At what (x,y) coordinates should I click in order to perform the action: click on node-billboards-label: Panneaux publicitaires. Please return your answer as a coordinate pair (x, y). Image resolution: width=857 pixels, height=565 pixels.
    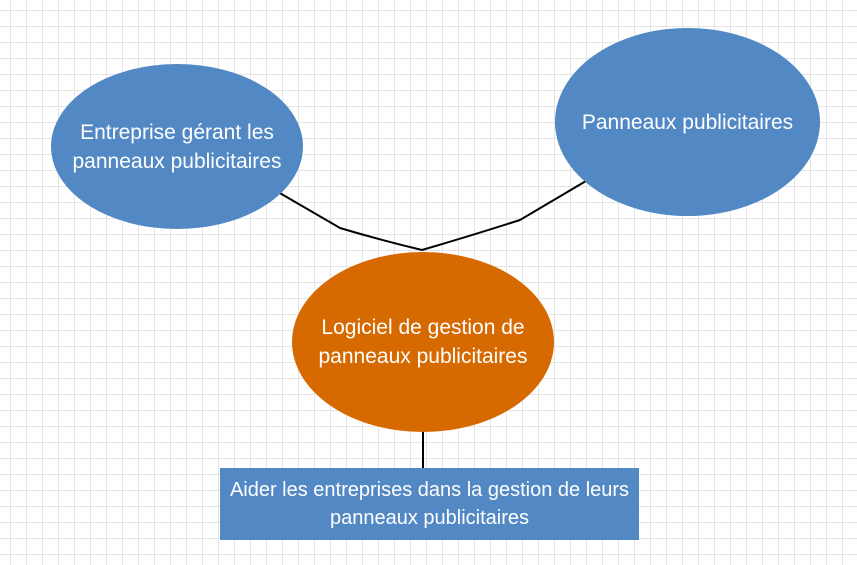
    Looking at the image, I should click on (687, 122).